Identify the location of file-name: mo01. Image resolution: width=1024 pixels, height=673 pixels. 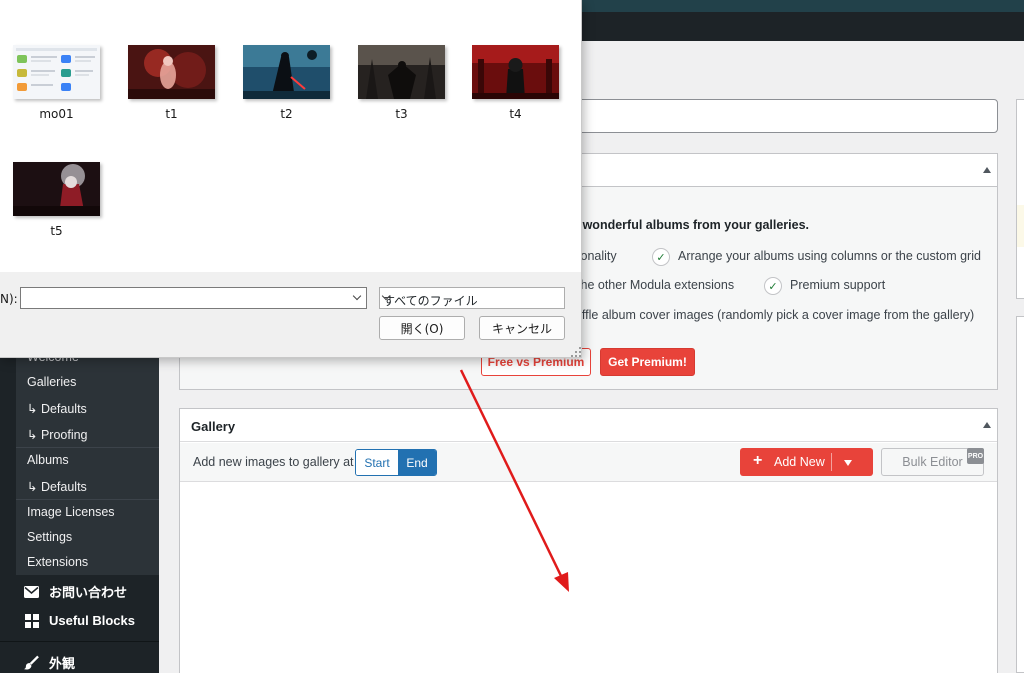
(56, 114).